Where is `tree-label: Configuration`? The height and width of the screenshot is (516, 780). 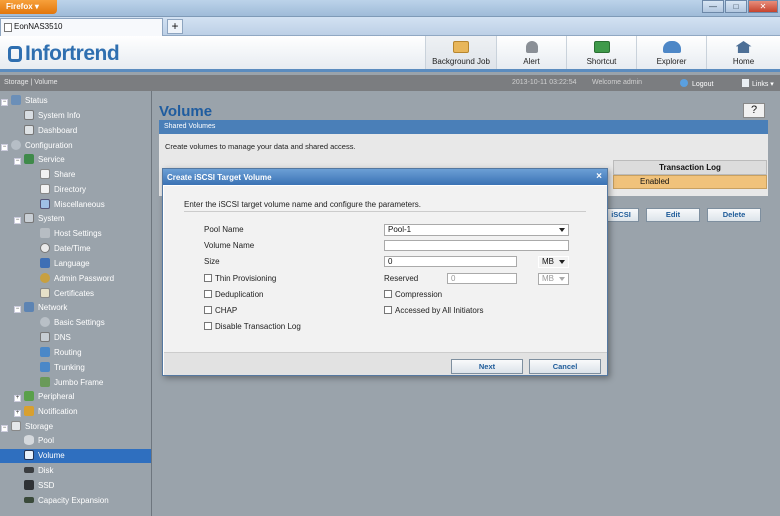 tree-label: Configuration is located at coordinates (49, 145).